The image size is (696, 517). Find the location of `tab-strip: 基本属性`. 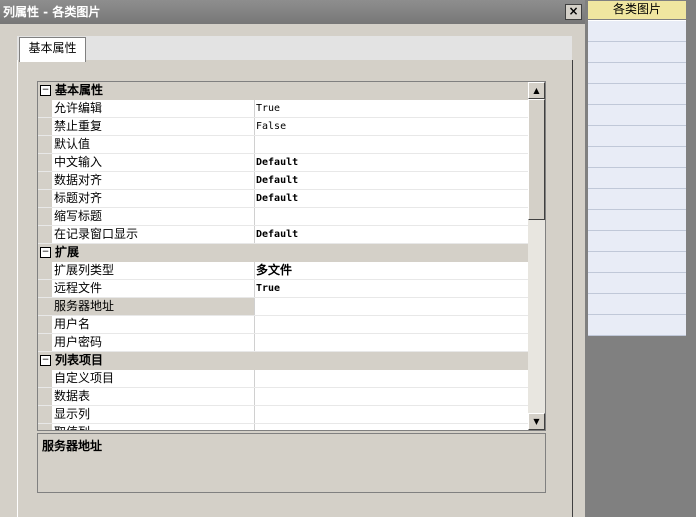

tab-strip: 基本属性 is located at coordinates (294, 49).